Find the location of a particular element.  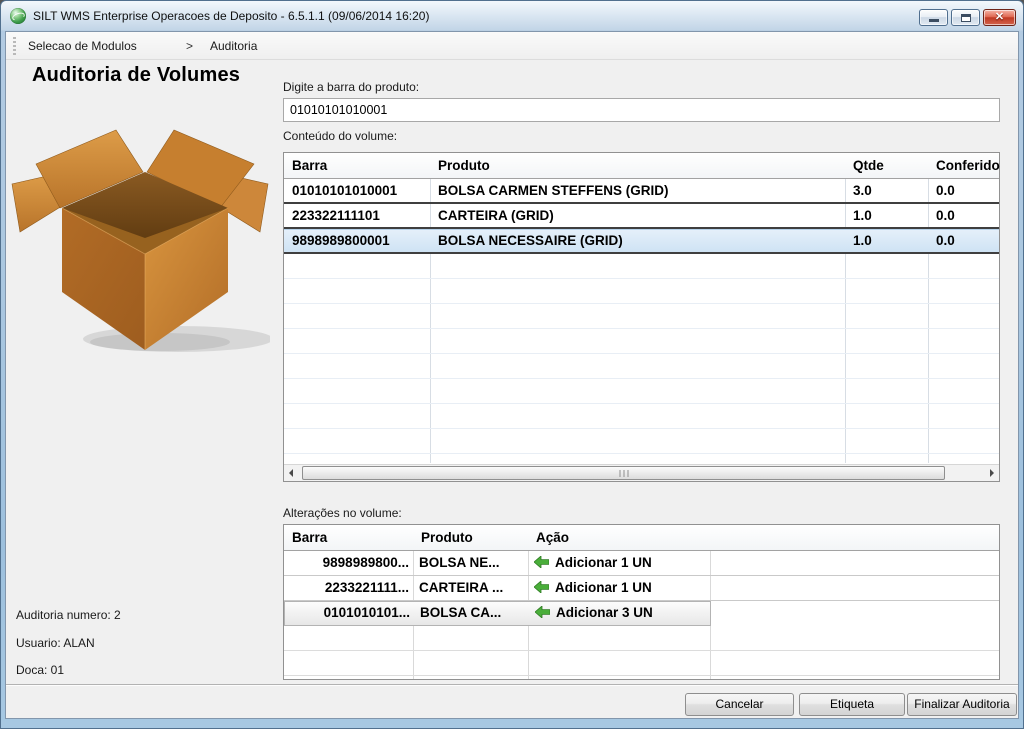

cell-qtde: 3.0 is located at coordinates (862, 190).